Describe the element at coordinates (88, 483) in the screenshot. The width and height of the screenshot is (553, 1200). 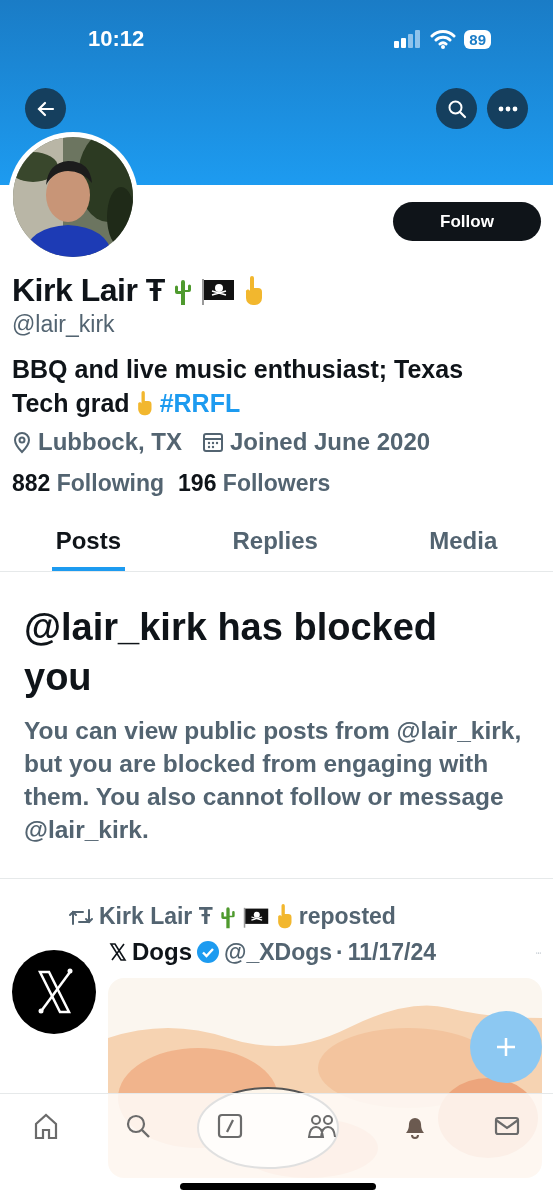
I see `follow-count-link: 882 Following` at that location.